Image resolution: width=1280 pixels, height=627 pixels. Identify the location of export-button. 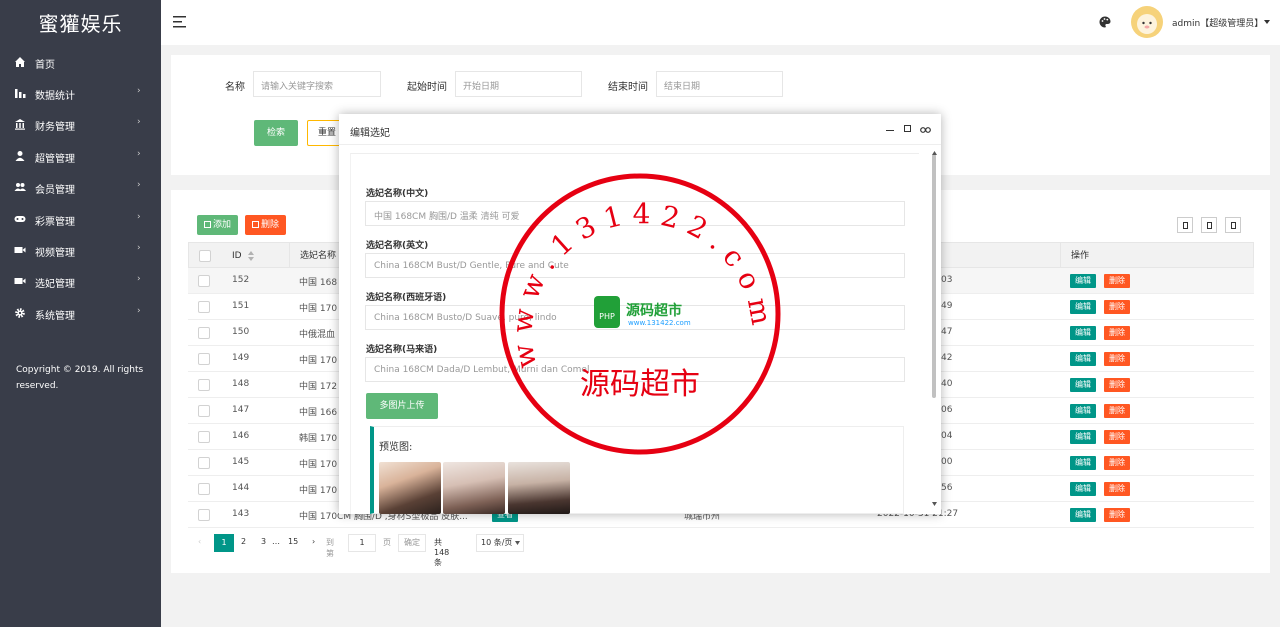
(1209, 225).